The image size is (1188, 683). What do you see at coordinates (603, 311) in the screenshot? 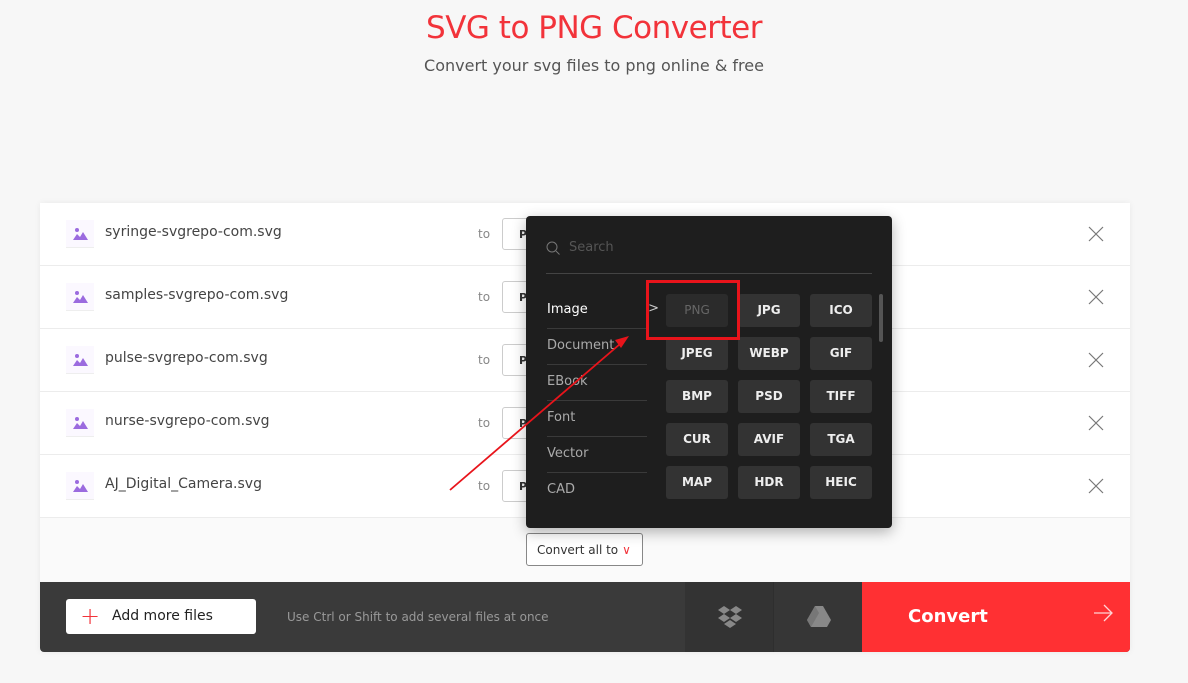
I see `category-image: Image >` at bounding box center [603, 311].